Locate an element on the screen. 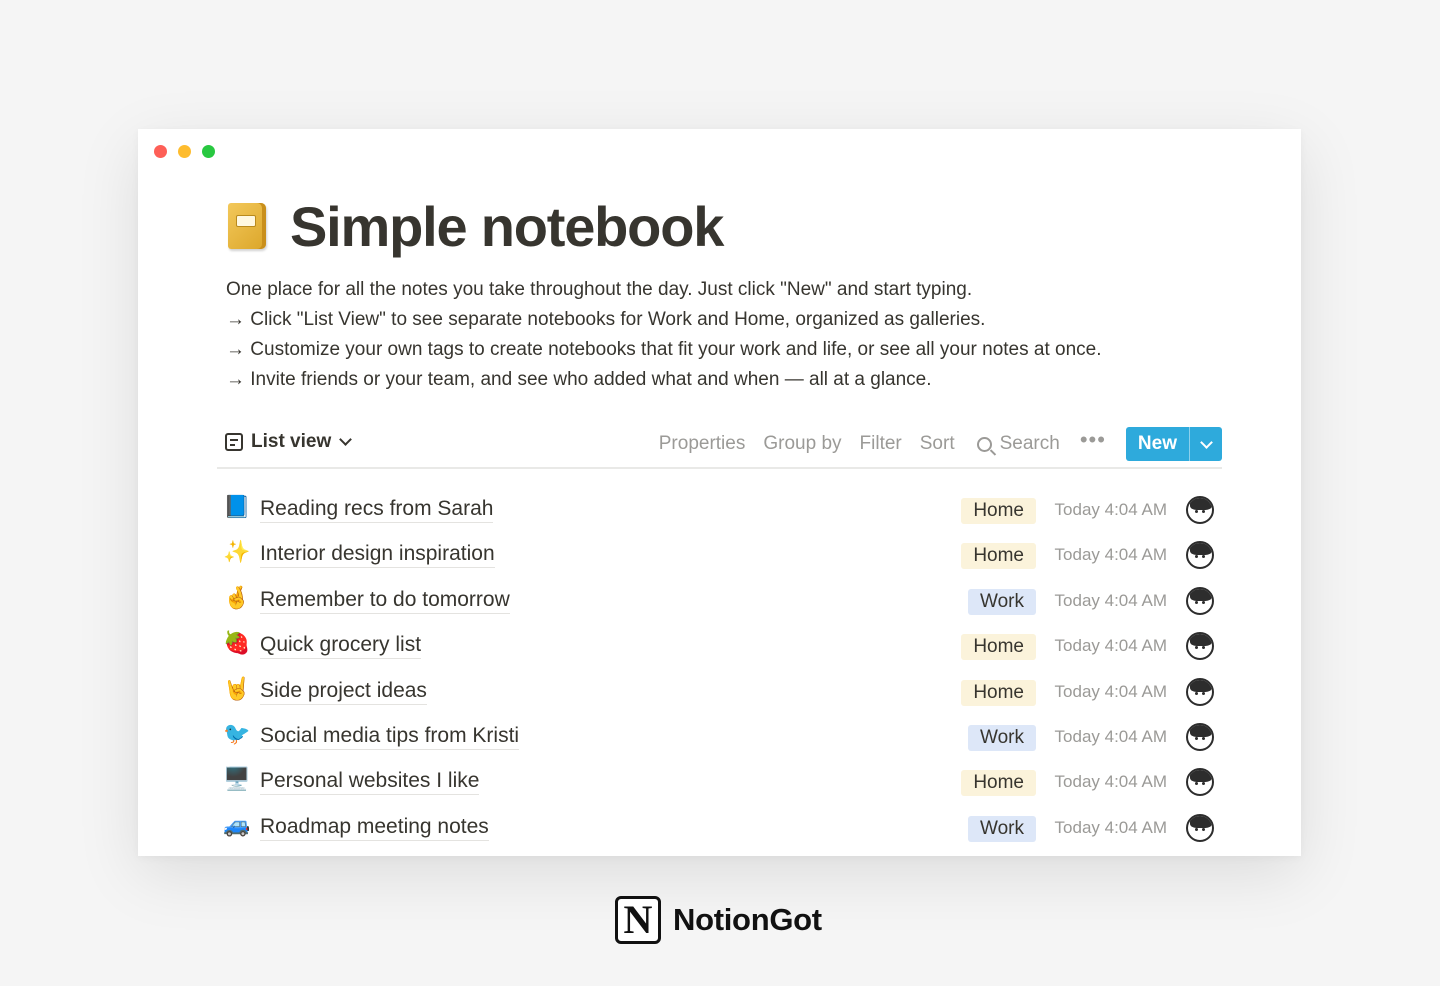 Image resolution: width=1440 pixels, height=986 pixels. window-controls is located at coordinates (184, 151).